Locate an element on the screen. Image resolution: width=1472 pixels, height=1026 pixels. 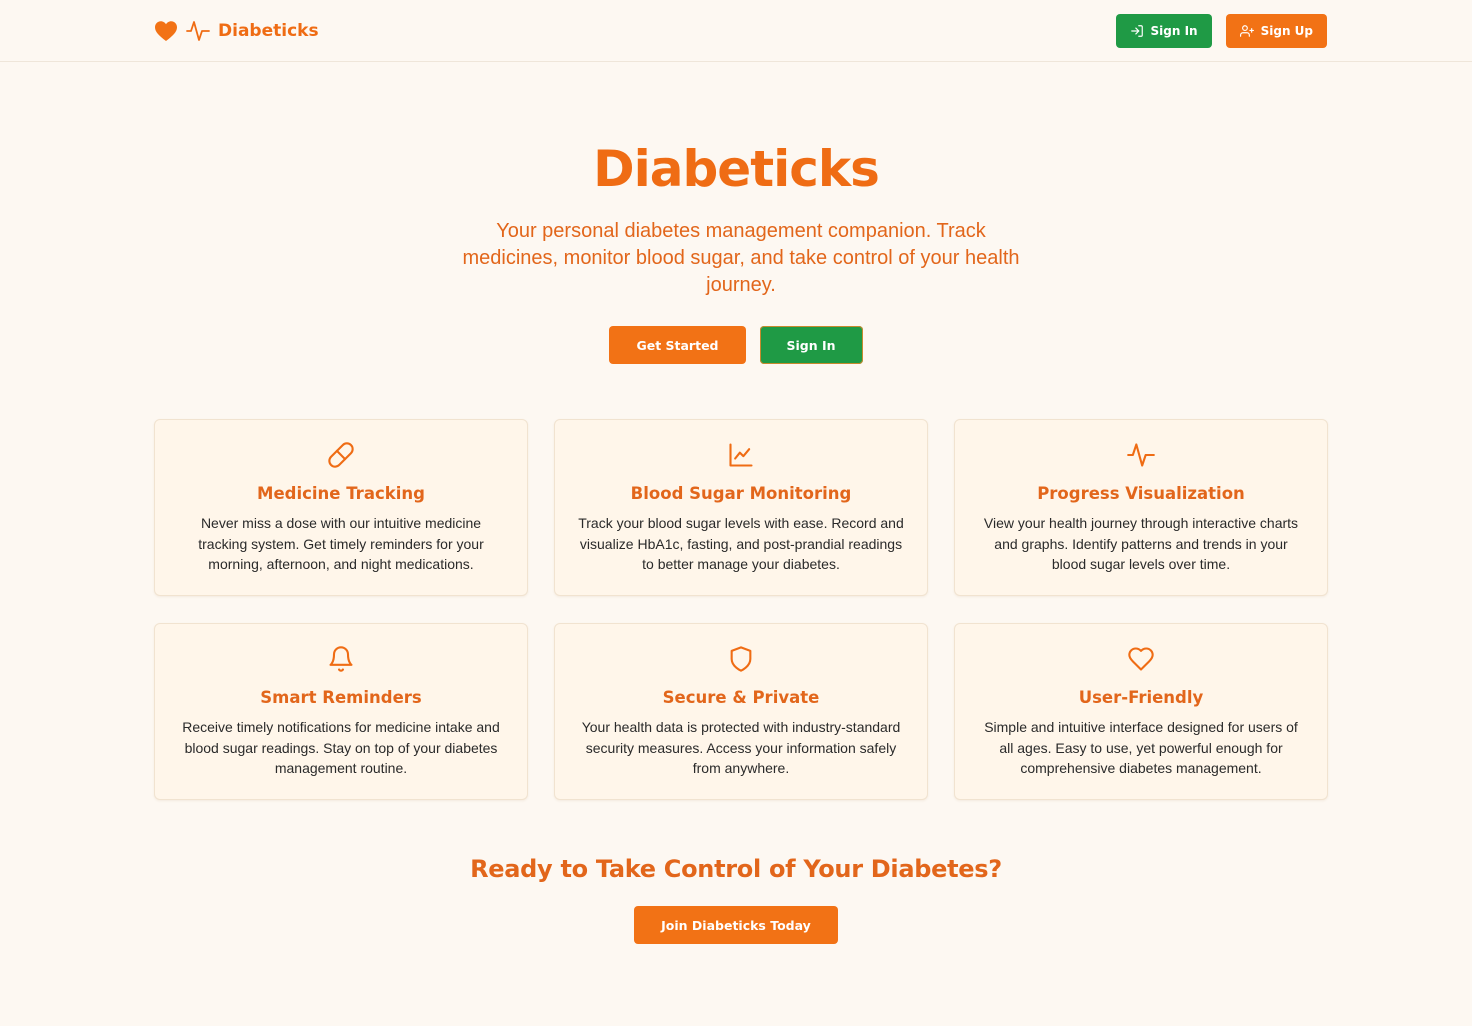
hero-sign-in-button: Sign In is located at coordinates (811, 345).